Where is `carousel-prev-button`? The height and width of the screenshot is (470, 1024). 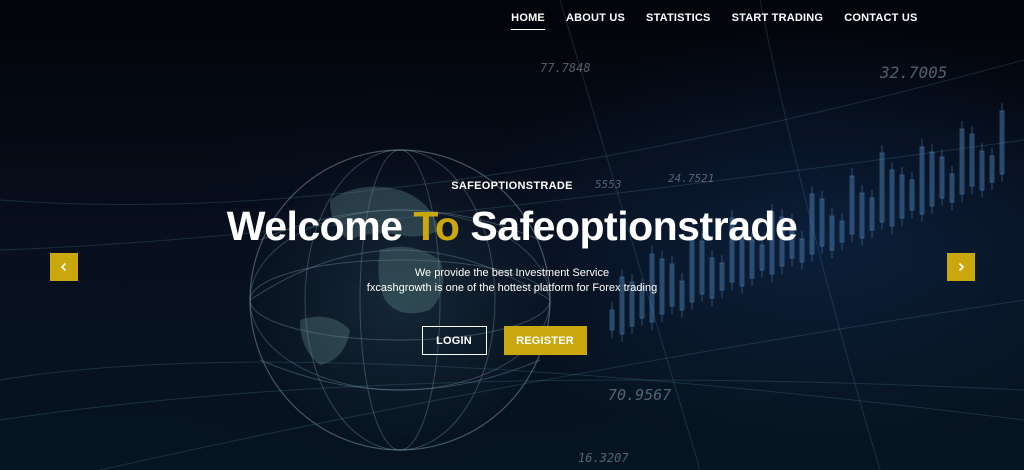
carousel-prev-button is located at coordinates (64, 267).